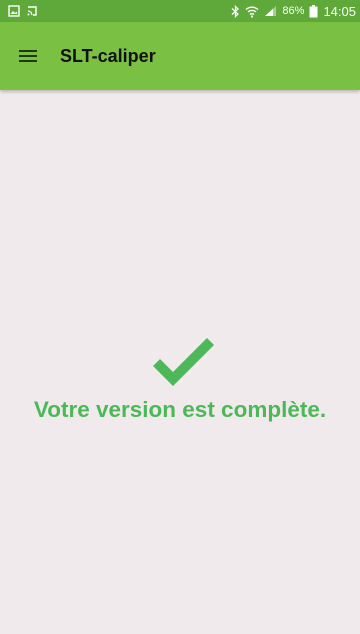 This screenshot has height=634, width=360. Describe the element at coordinates (252, 11) in the screenshot. I see `wifi-icon` at that location.